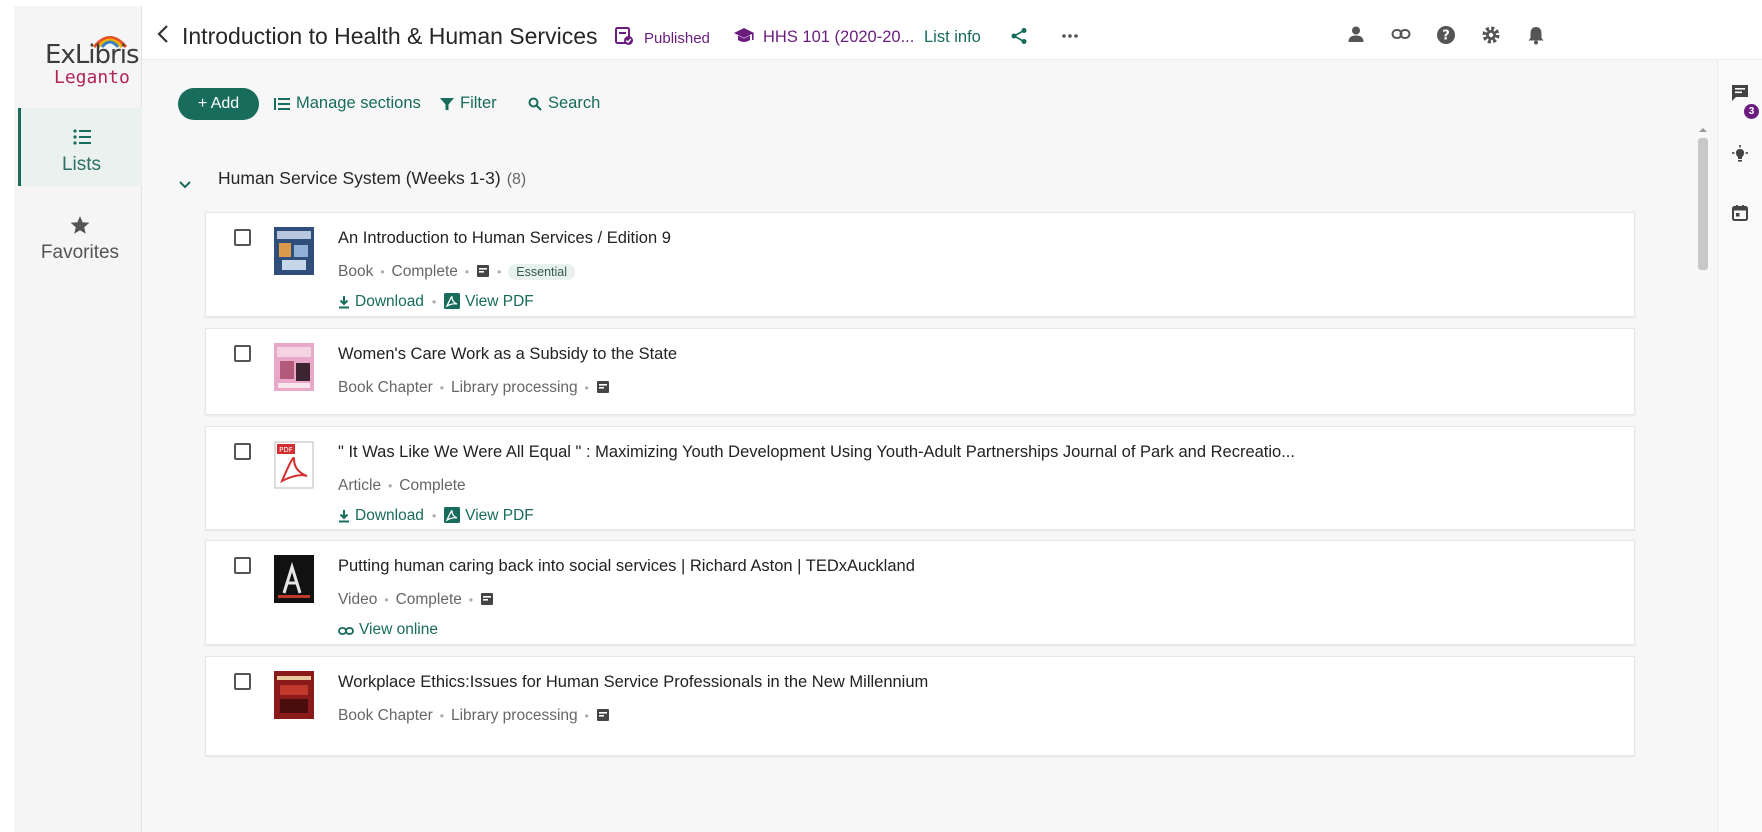  Describe the element at coordinates (81, 137) in the screenshot. I see `list-icon` at that location.